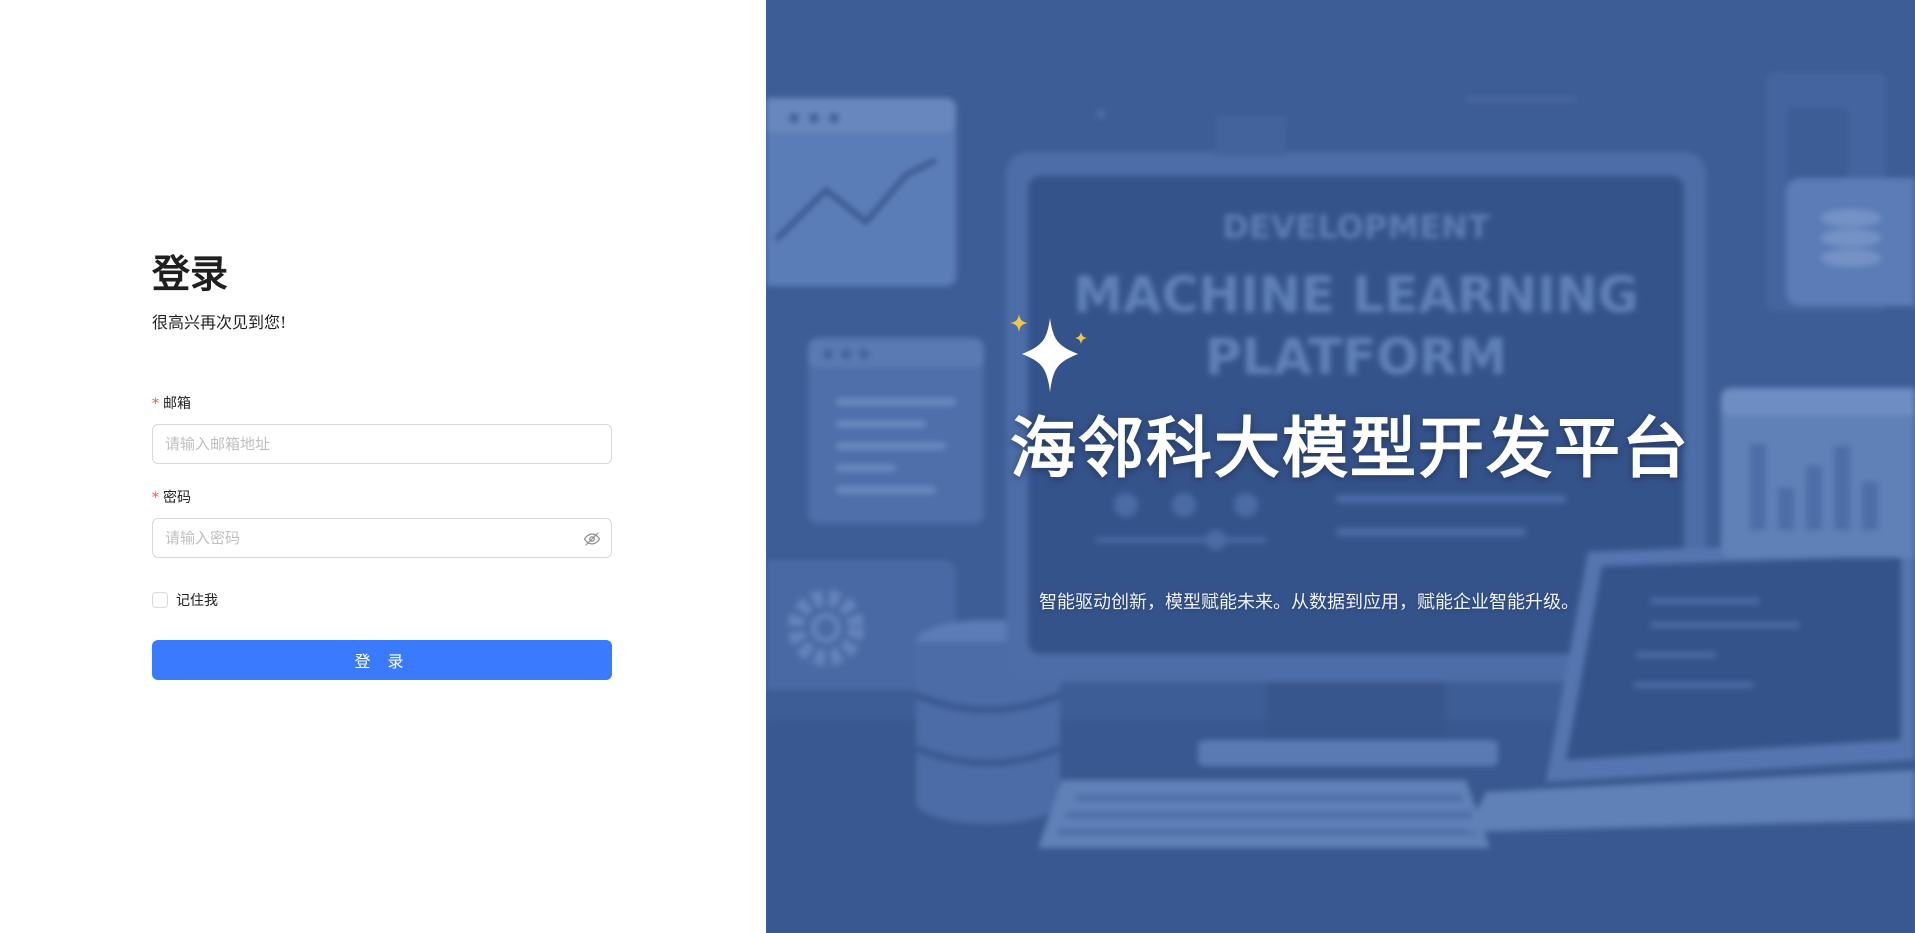 This screenshot has width=1915, height=933. What do you see at coordinates (382, 498) in the screenshot?
I see `password-label: * 密码` at bounding box center [382, 498].